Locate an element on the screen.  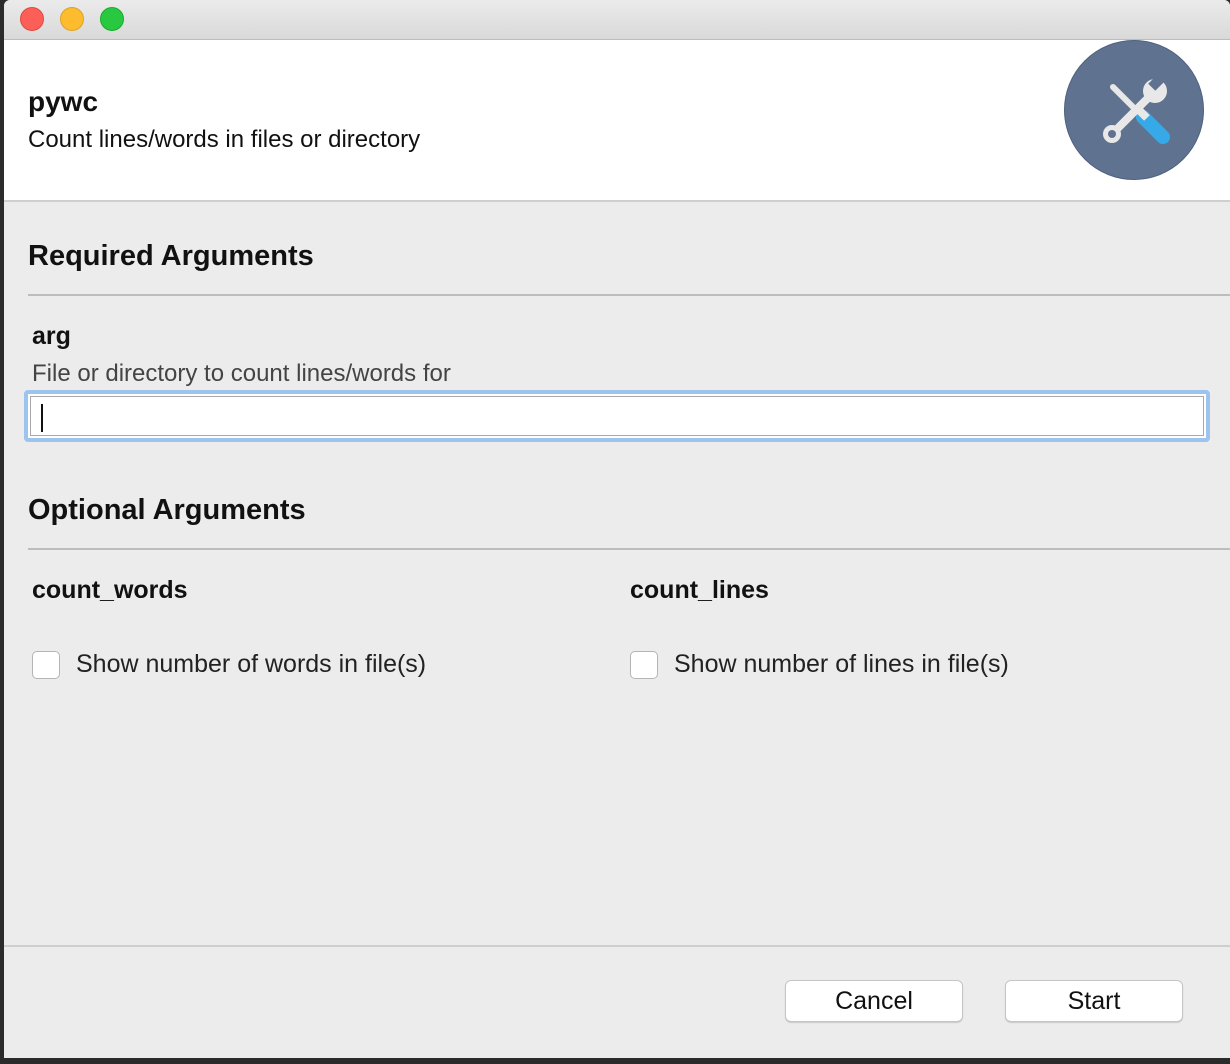
cancel-button: Cancel is located at coordinates (874, 1001).